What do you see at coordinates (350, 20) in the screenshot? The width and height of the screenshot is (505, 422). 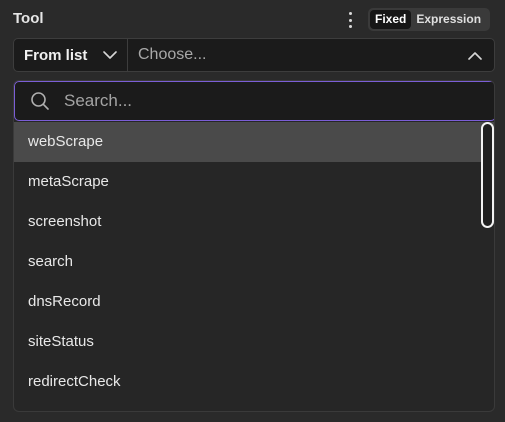 I see `vertical-ellipsis-icon` at bounding box center [350, 20].